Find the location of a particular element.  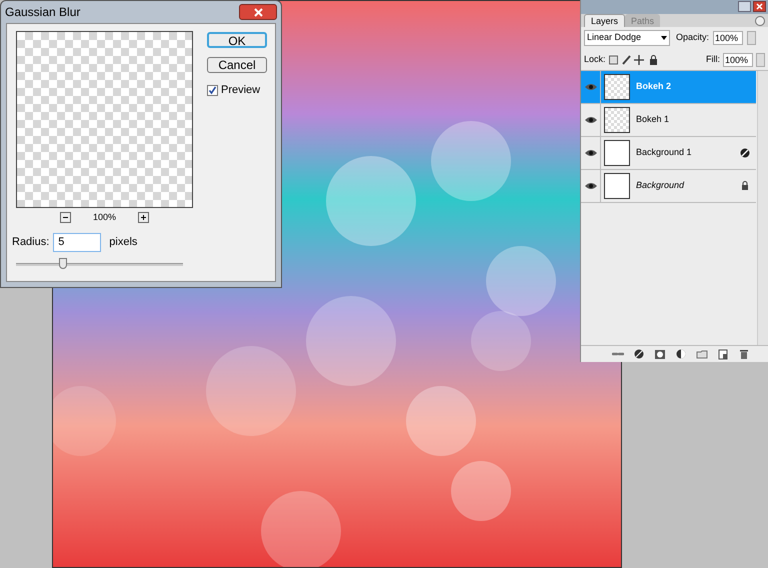

zoom-in-button is located at coordinates (144, 218).